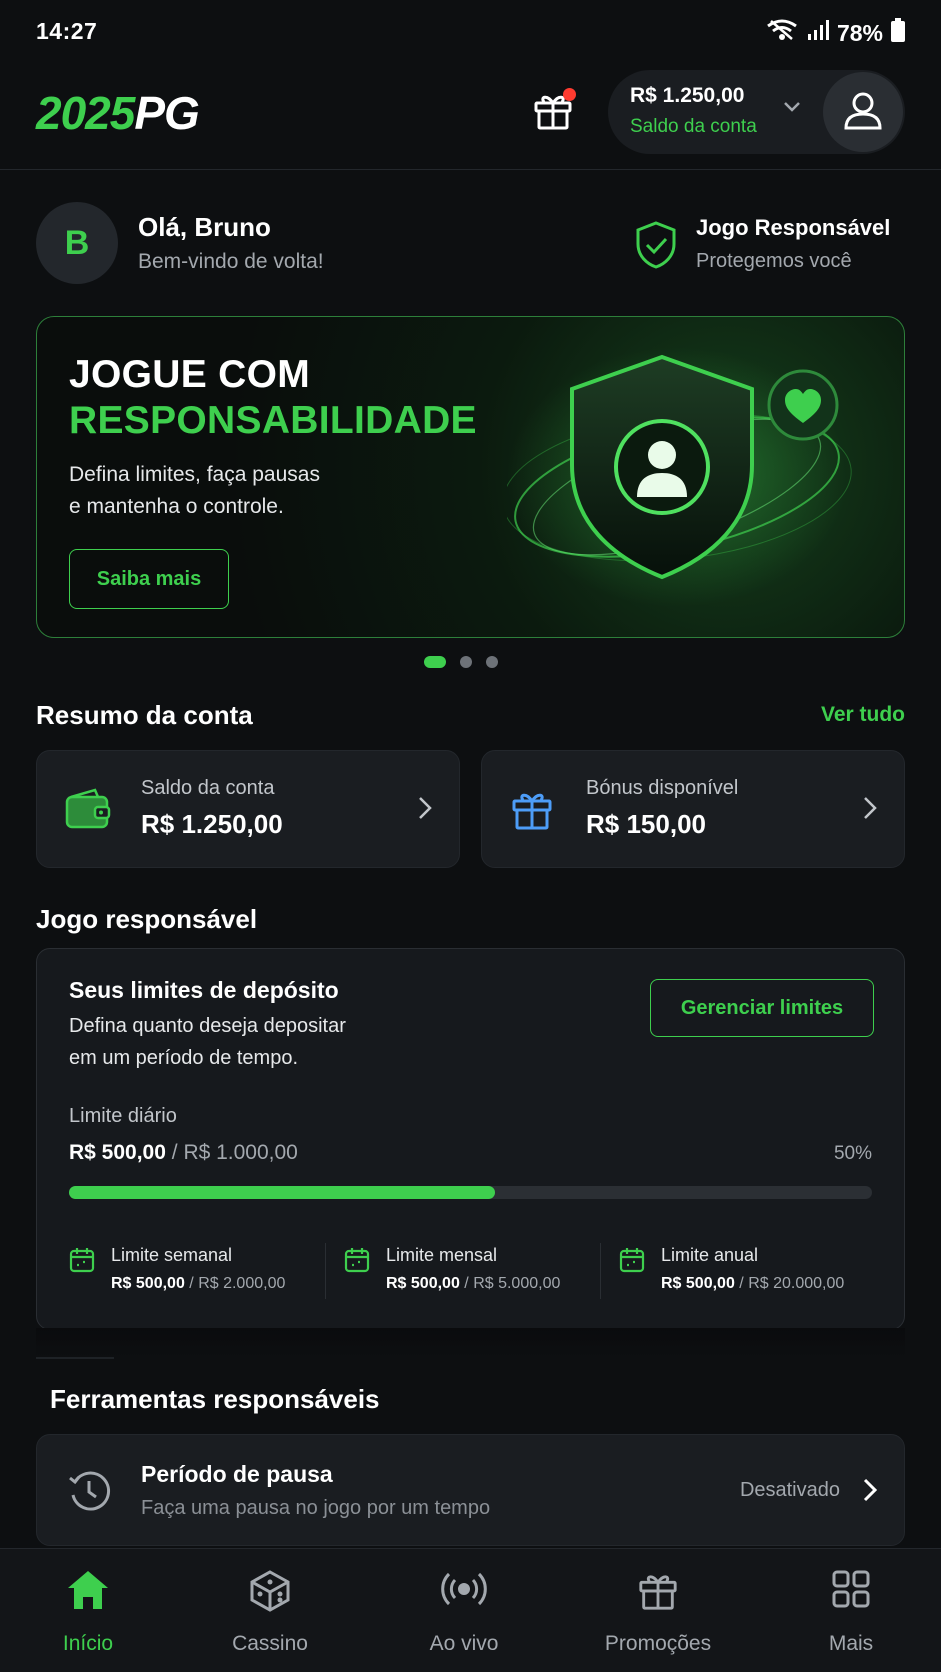 This screenshot has width=941, height=1672. What do you see at coordinates (423, 1283) in the screenshot?
I see `monthly-limit-current: R$ 500,00` at bounding box center [423, 1283].